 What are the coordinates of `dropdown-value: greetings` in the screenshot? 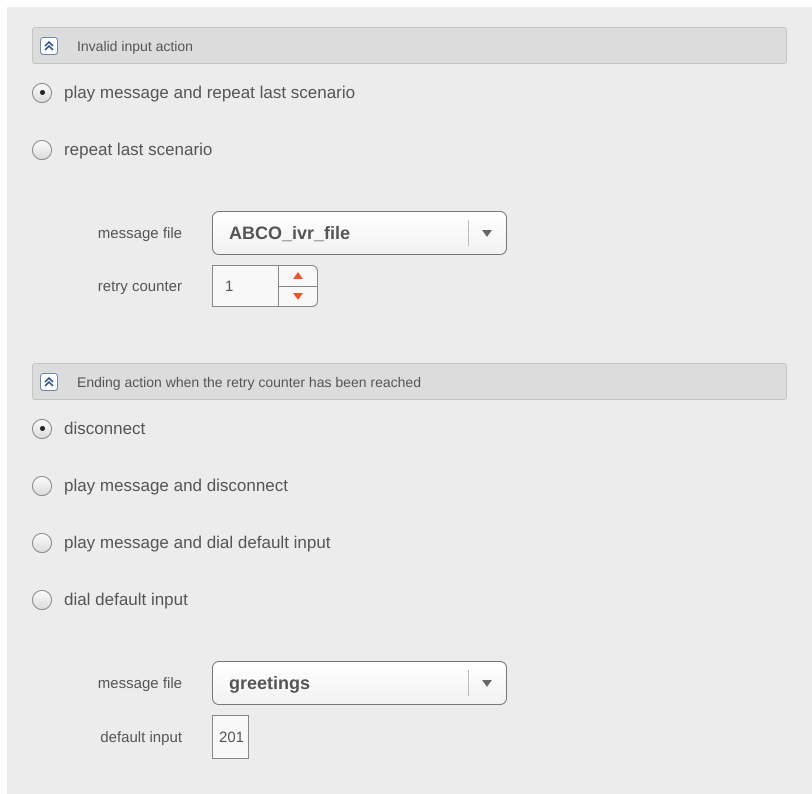 It's located at (270, 683).